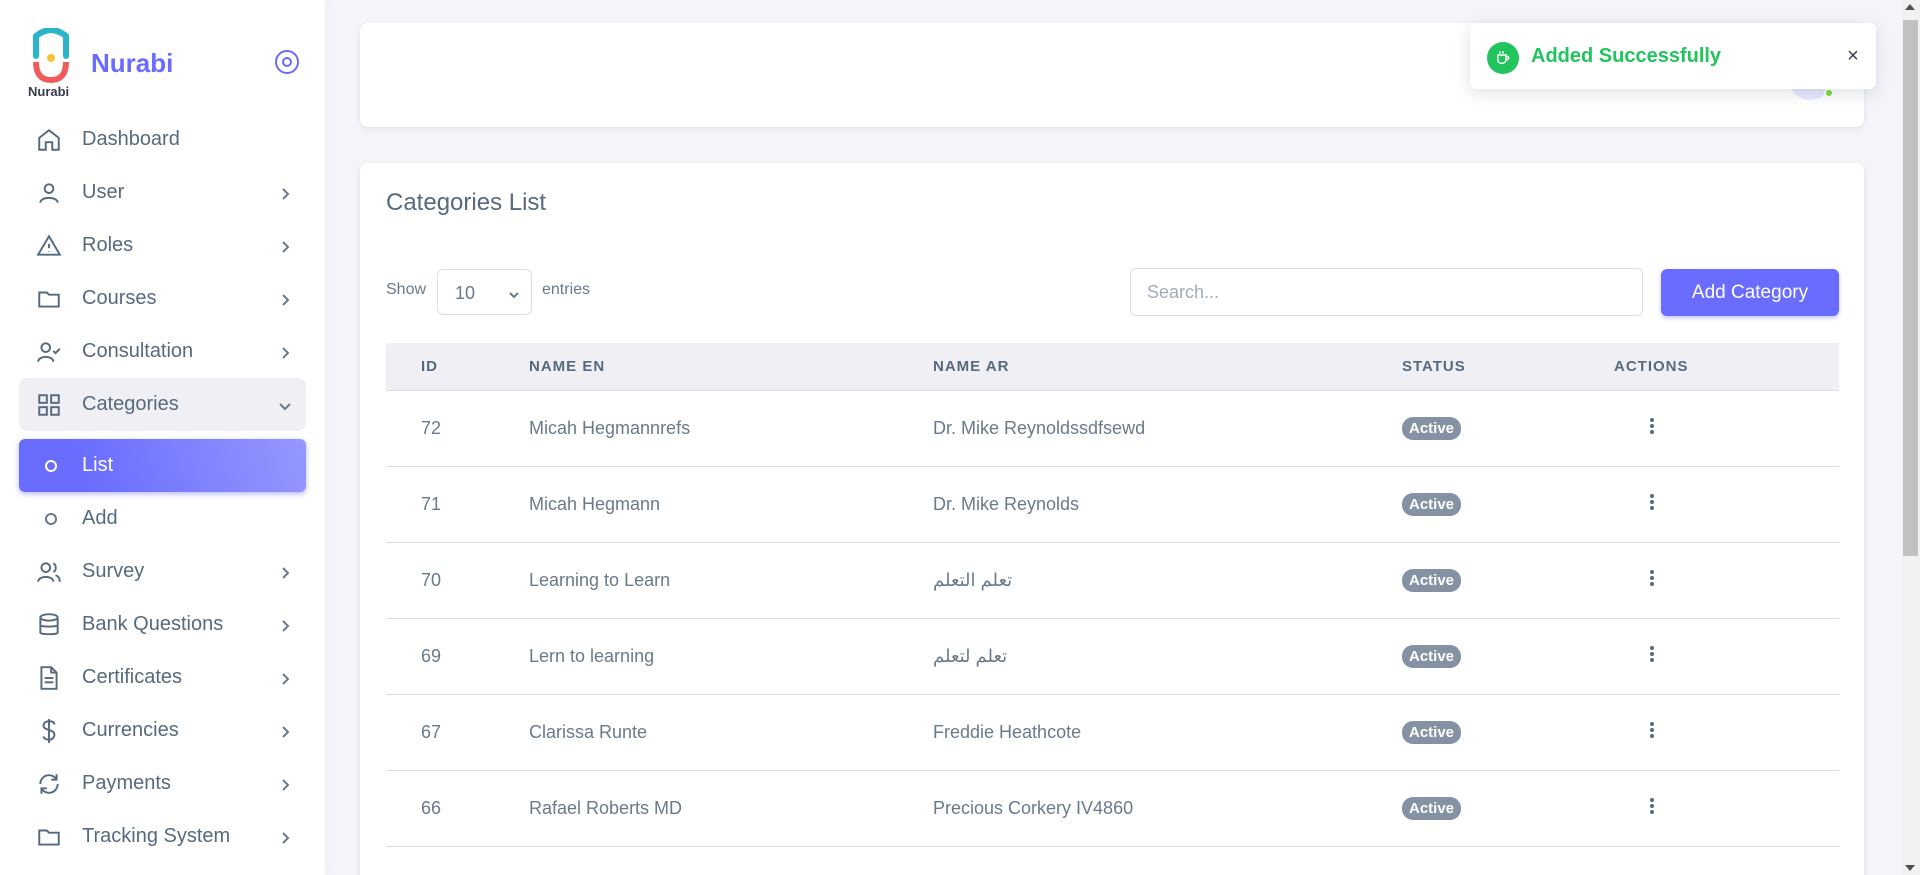 The image size is (1920, 875). Describe the element at coordinates (162, 298) in the screenshot. I see `sidebar-item-courses: Courses` at that location.